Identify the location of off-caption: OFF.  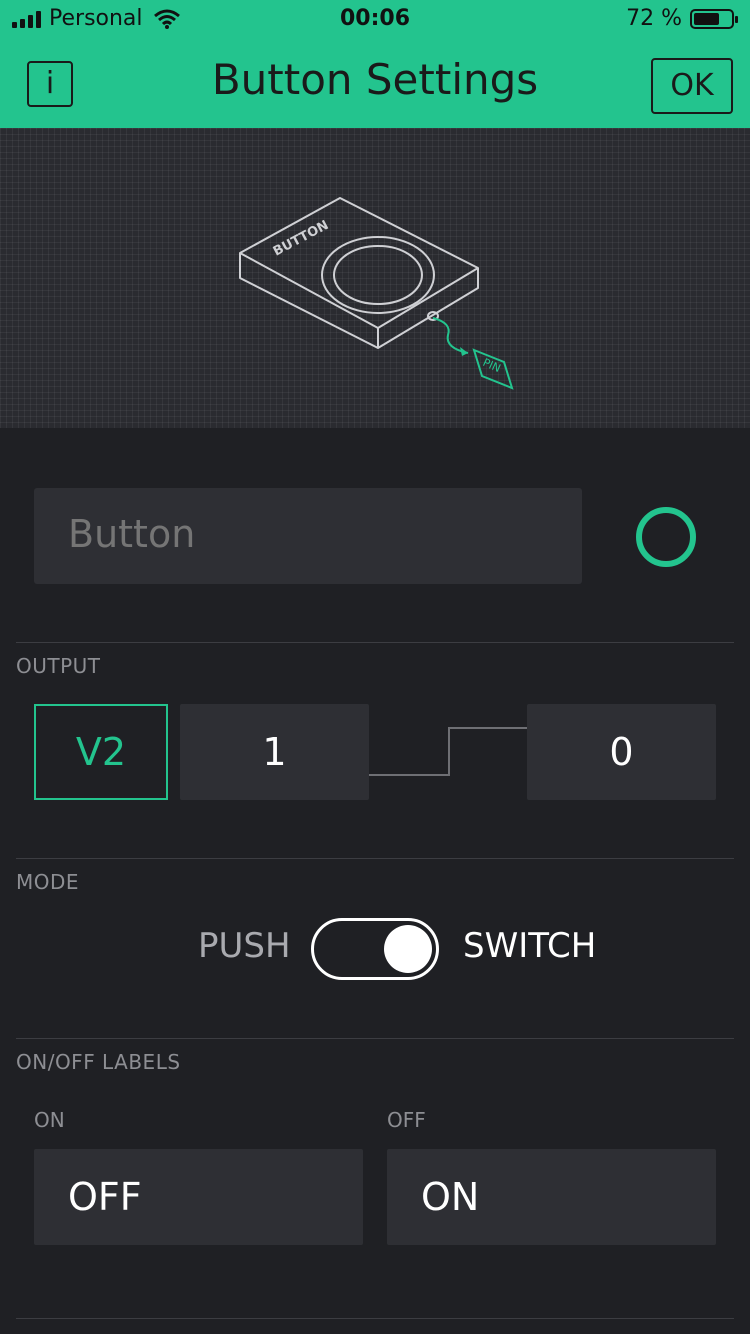
(406, 1120).